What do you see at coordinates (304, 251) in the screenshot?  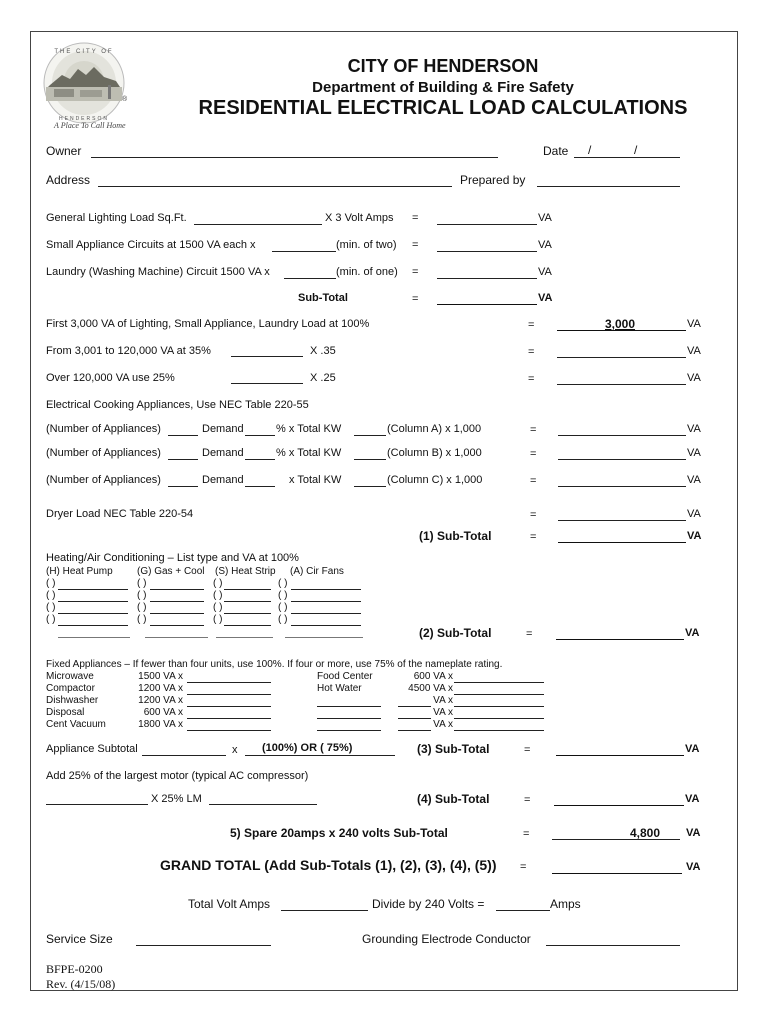 I see `small-appliance-count-field` at bounding box center [304, 251].